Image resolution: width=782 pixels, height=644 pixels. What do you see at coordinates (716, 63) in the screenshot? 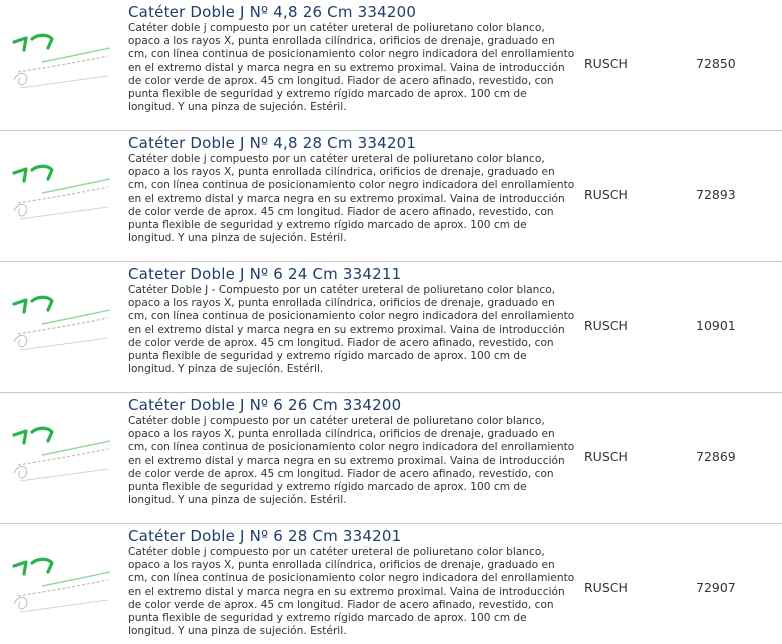
I see `product-code: 72850` at bounding box center [716, 63].